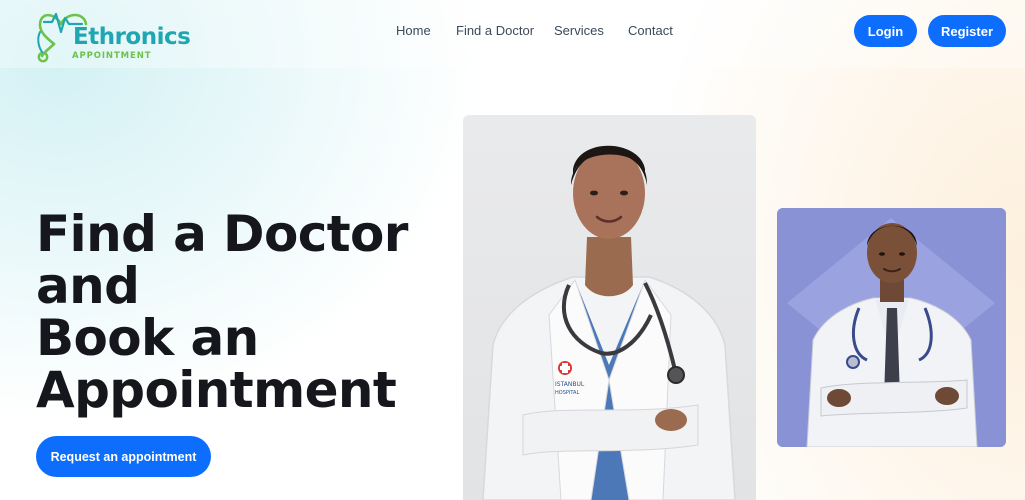 The height and width of the screenshot is (500, 1025). Describe the element at coordinates (885, 31) in the screenshot. I see `login-button: Login` at that location.